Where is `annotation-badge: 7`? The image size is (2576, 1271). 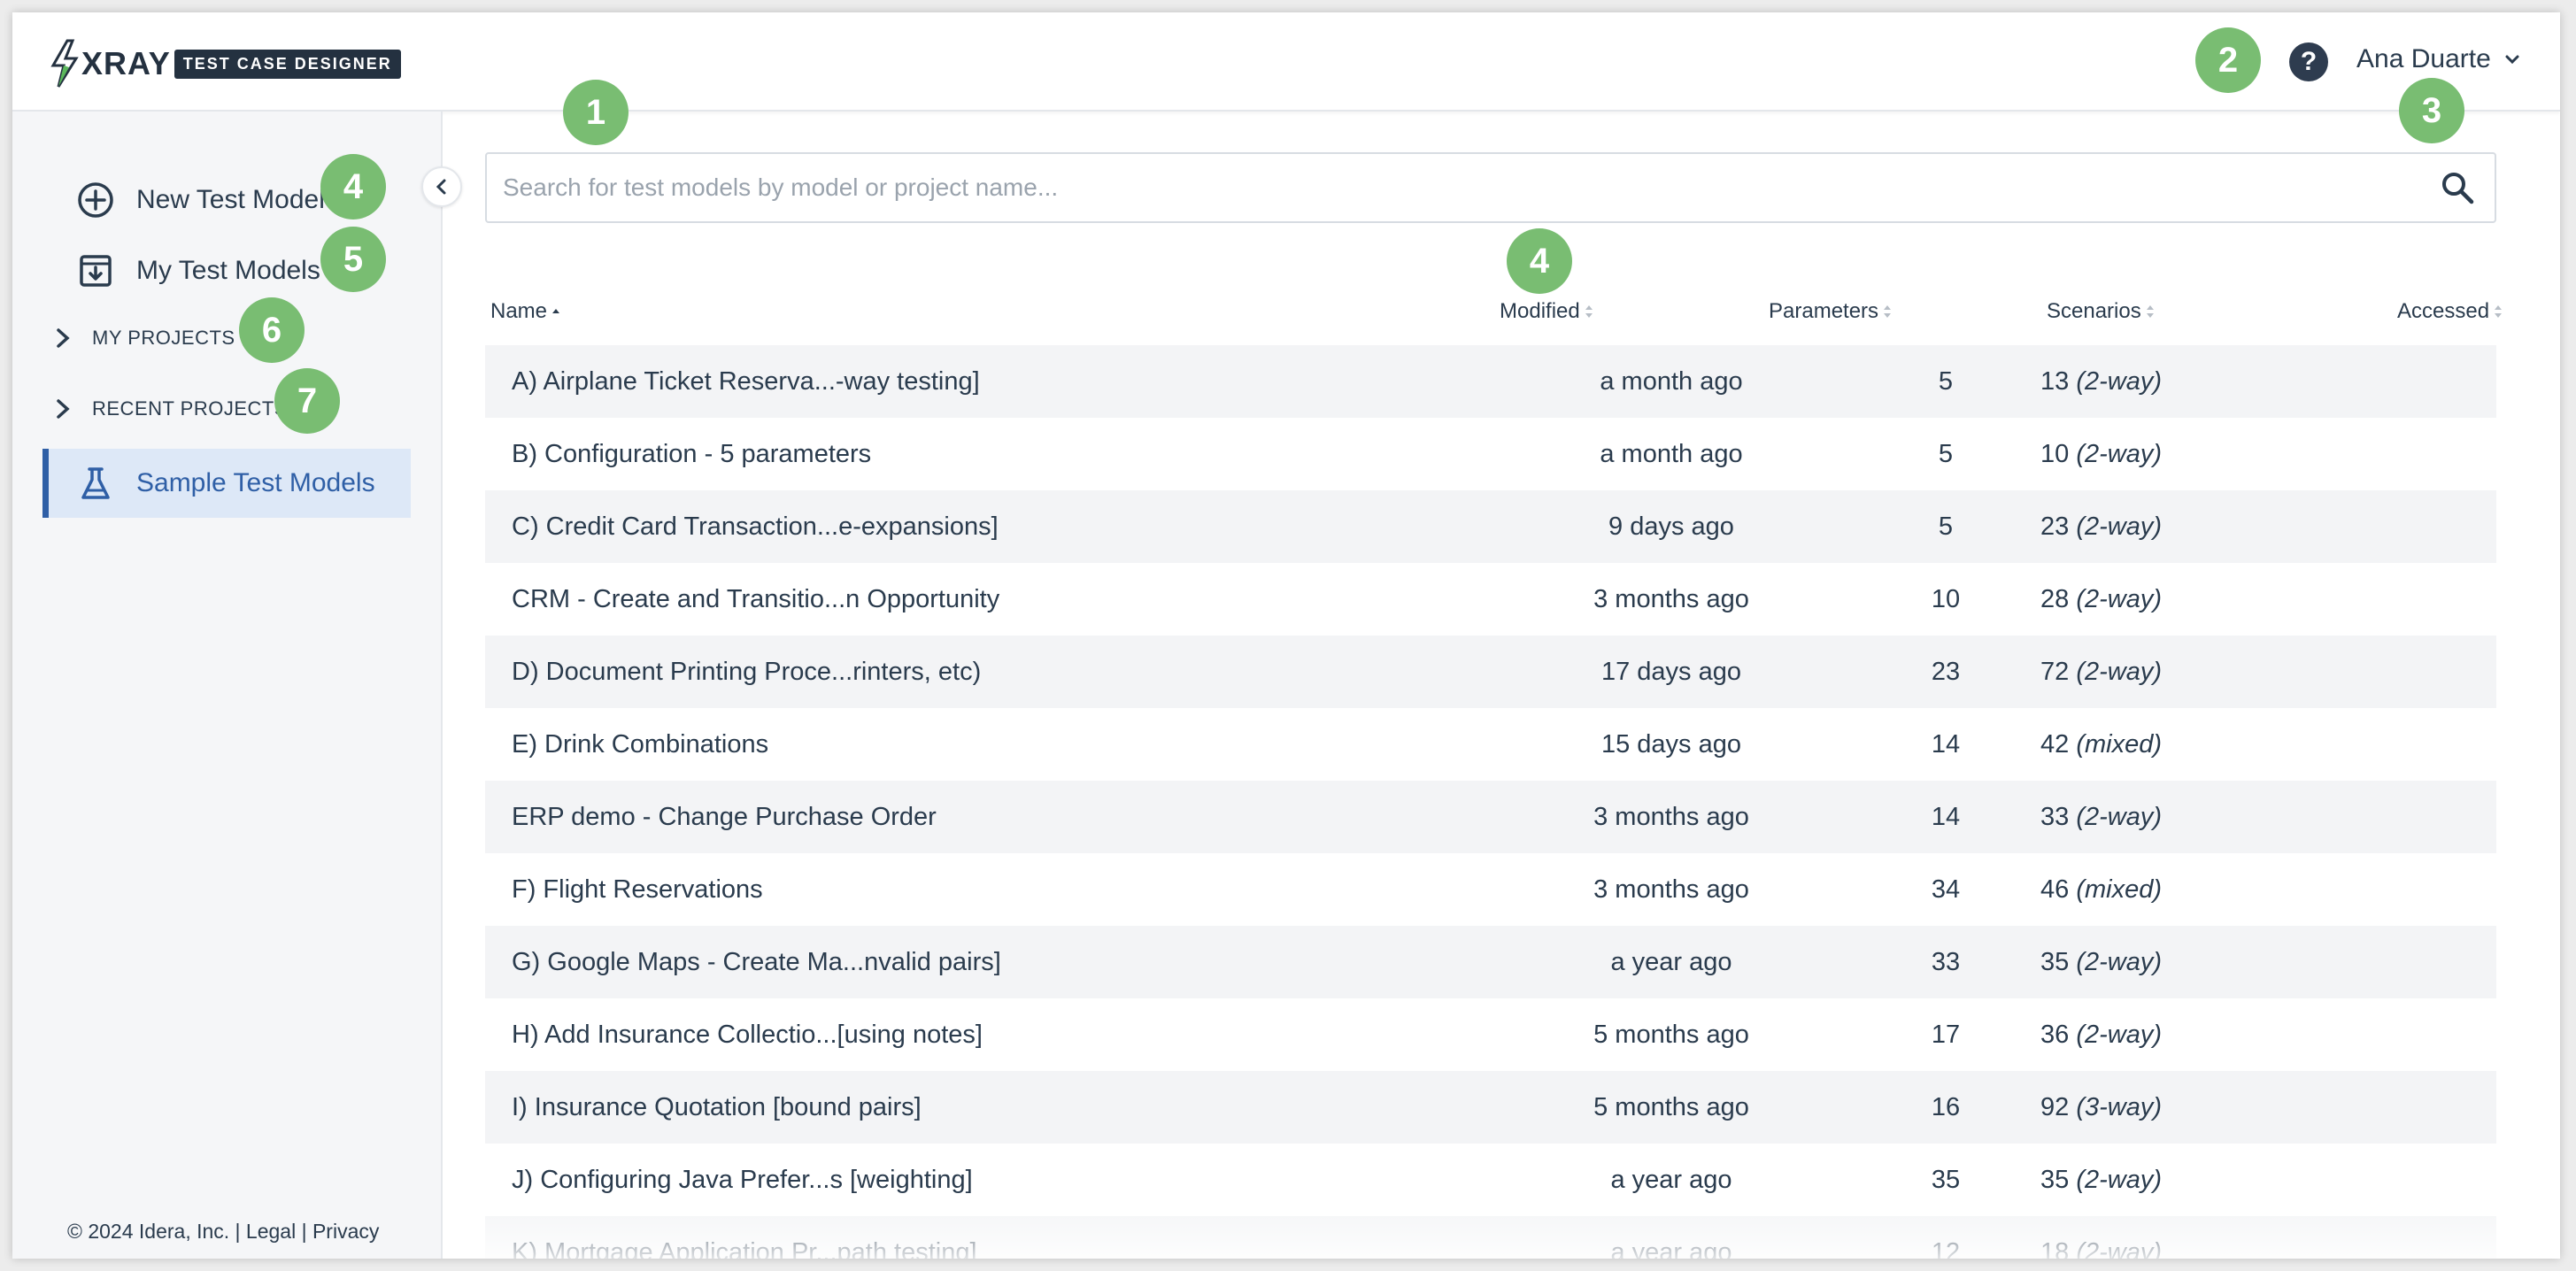
annotation-badge: 7 is located at coordinates (307, 401).